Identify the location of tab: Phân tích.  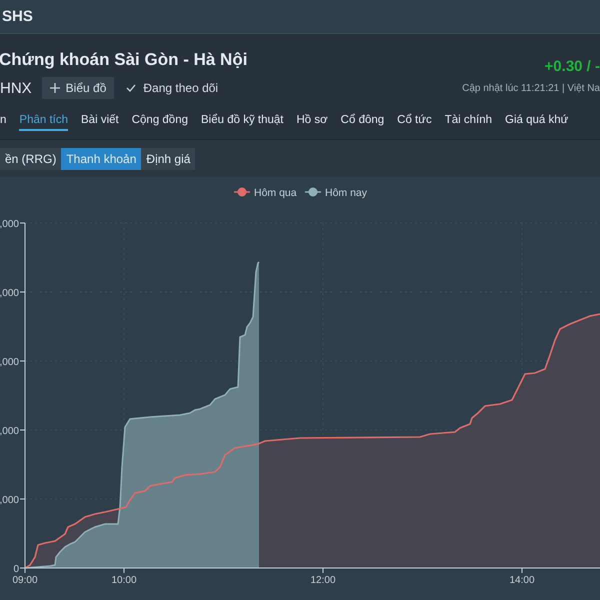
(43, 121).